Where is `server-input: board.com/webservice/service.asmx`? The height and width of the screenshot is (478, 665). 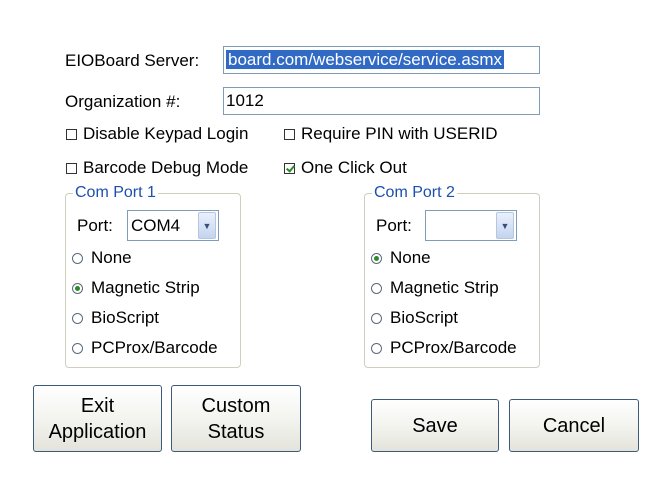
server-input: board.com/webservice/service.asmx is located at coordinates (381, 60).